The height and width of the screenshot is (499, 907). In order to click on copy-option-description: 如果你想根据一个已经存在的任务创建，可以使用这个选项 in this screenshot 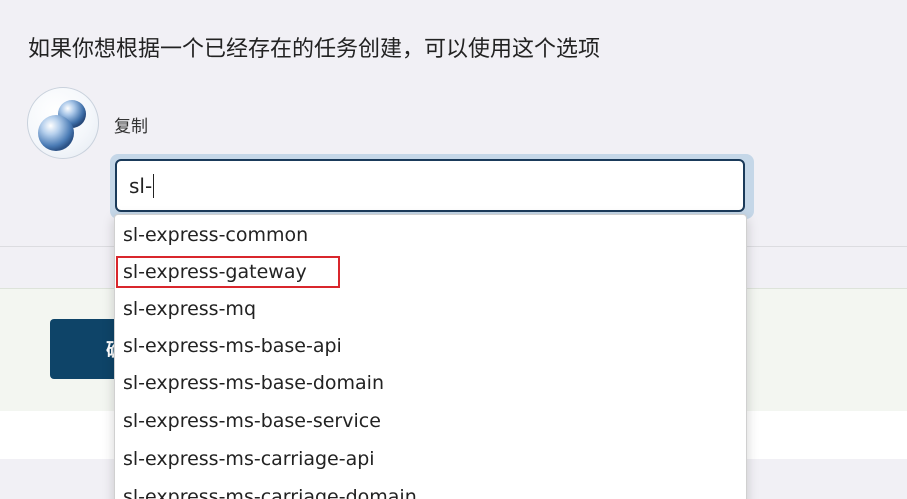, I will do `click(314, 49)`.